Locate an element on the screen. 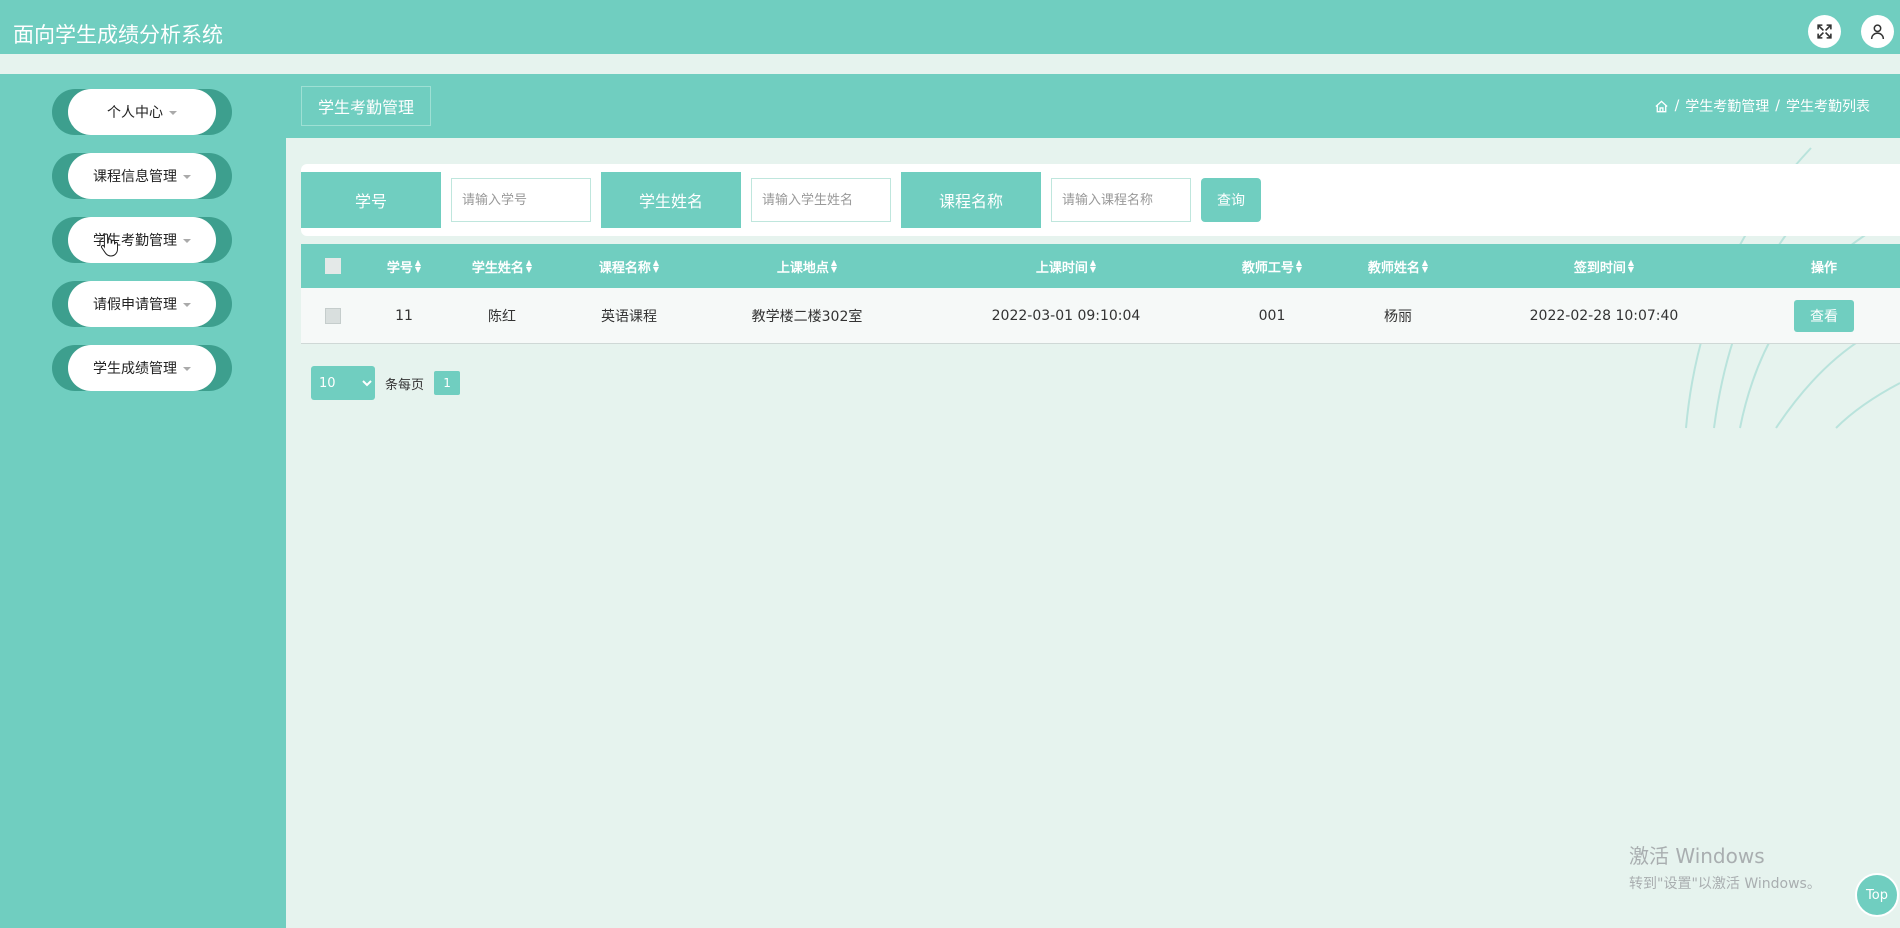  column-header-teacher-id: 教师工号 ▲ ▼ is located at coordinates (1272, 266).